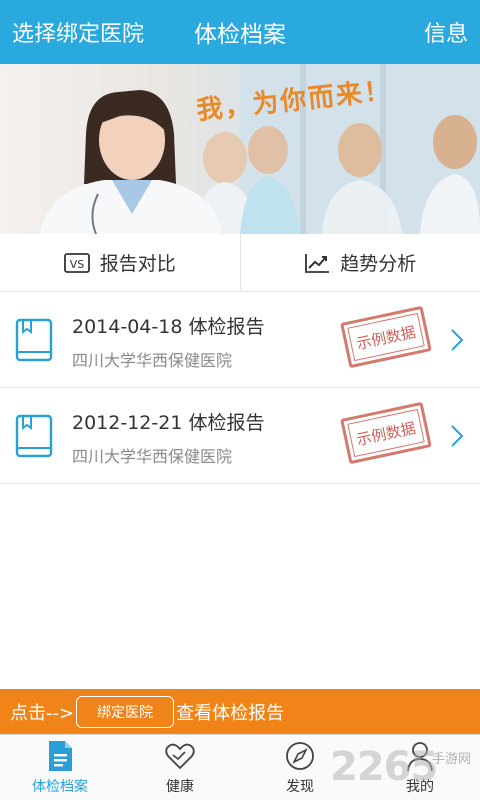 The height and width of the screenshot is (800, 480). I want to click on top-bar: 选择绑定医院 体检档案 信息, so click(240, 32).